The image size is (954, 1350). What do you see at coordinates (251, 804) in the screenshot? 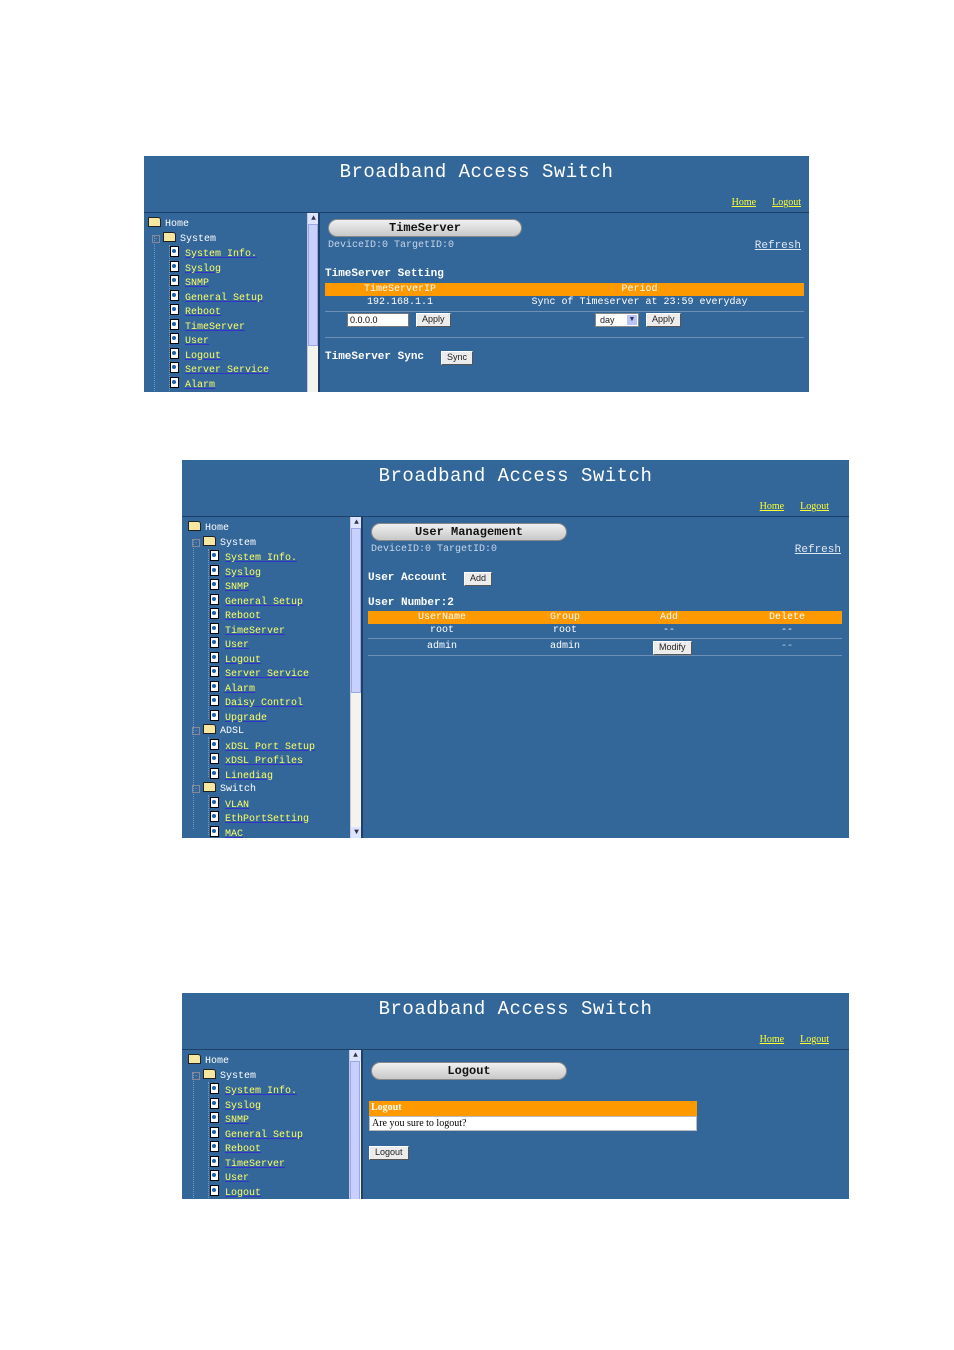
I see `tree-item: VLAN` at bounding box center [251, 804].